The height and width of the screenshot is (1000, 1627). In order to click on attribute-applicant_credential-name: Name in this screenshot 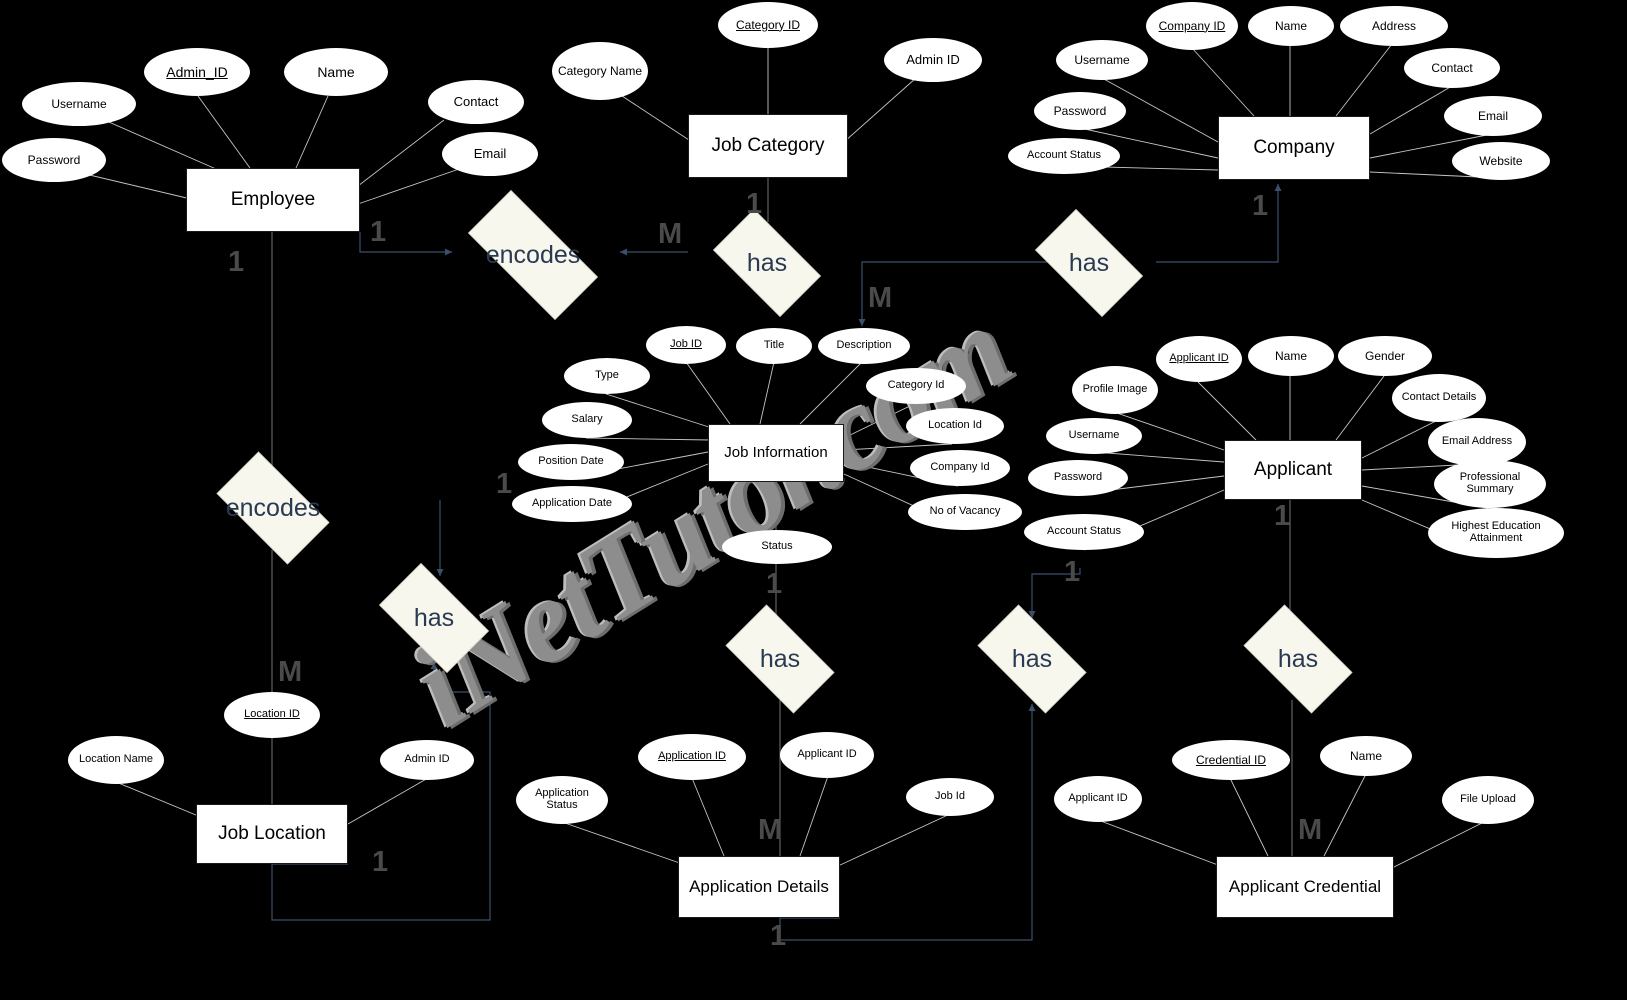, I will do `click(1366, 756)`.